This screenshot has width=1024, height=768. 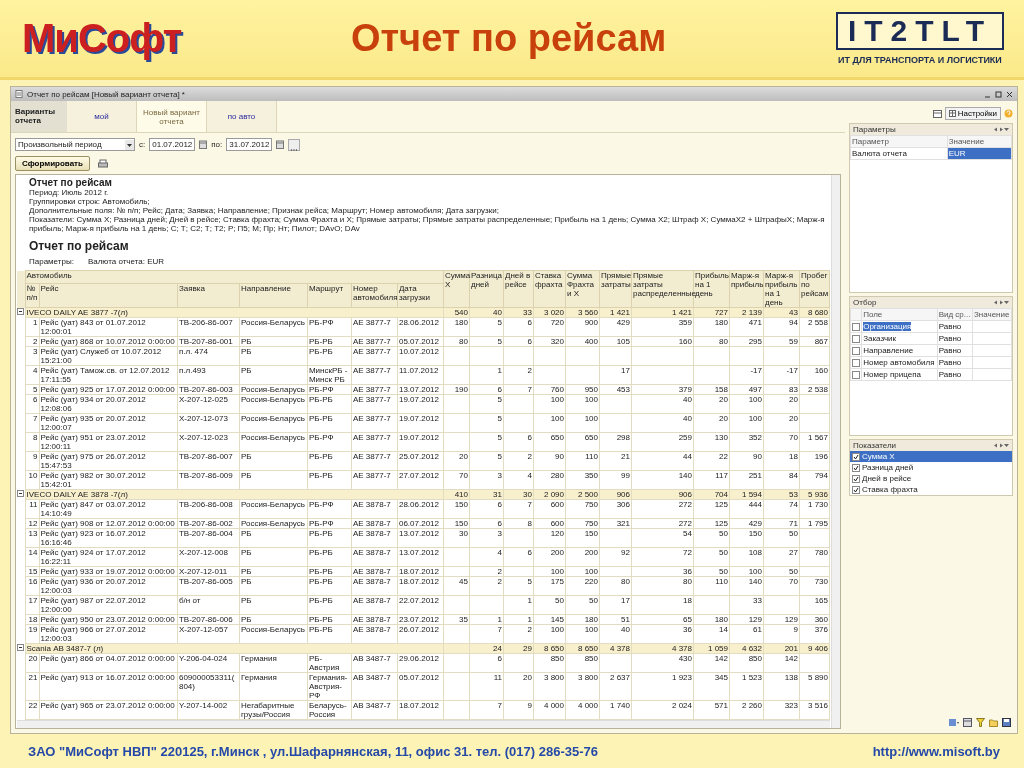 I want to click on table-cell: 50, so click(x=582, y=605).